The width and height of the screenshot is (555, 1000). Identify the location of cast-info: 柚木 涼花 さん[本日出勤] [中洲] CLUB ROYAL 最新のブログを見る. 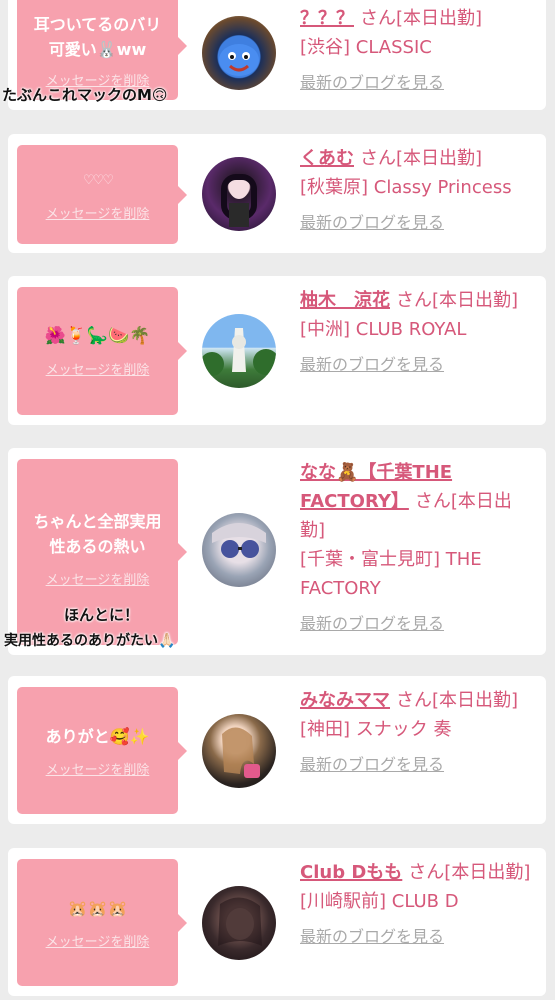
(418, 332).